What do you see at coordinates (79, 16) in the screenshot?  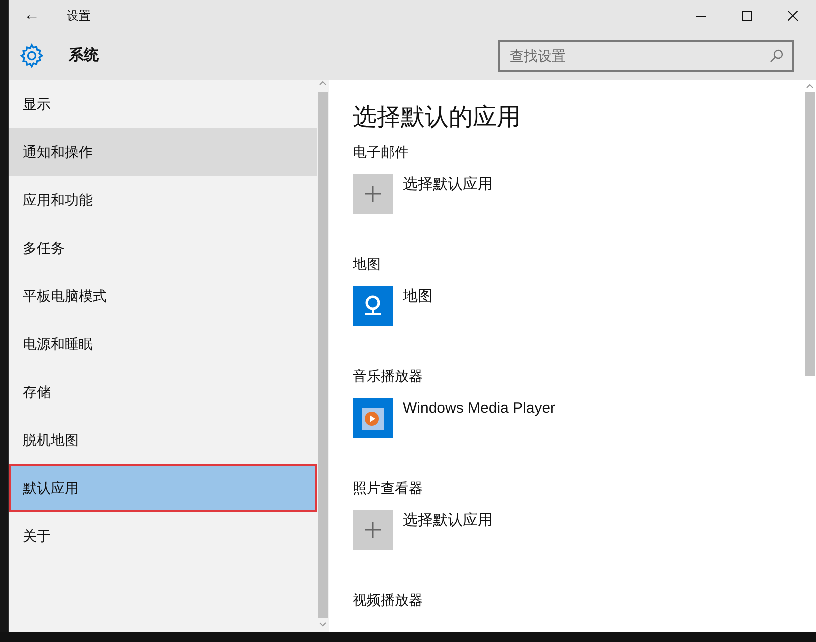 I see `window-title: 设置` at bounding box center [79, 16].